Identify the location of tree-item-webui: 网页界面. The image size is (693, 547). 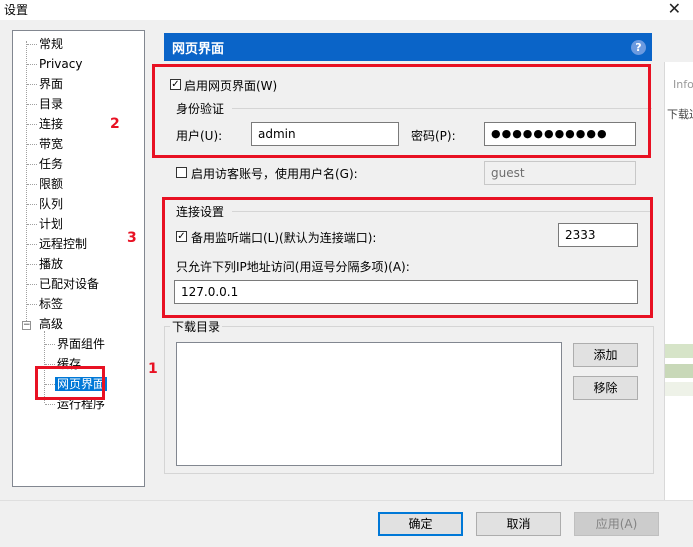
(60, 384).